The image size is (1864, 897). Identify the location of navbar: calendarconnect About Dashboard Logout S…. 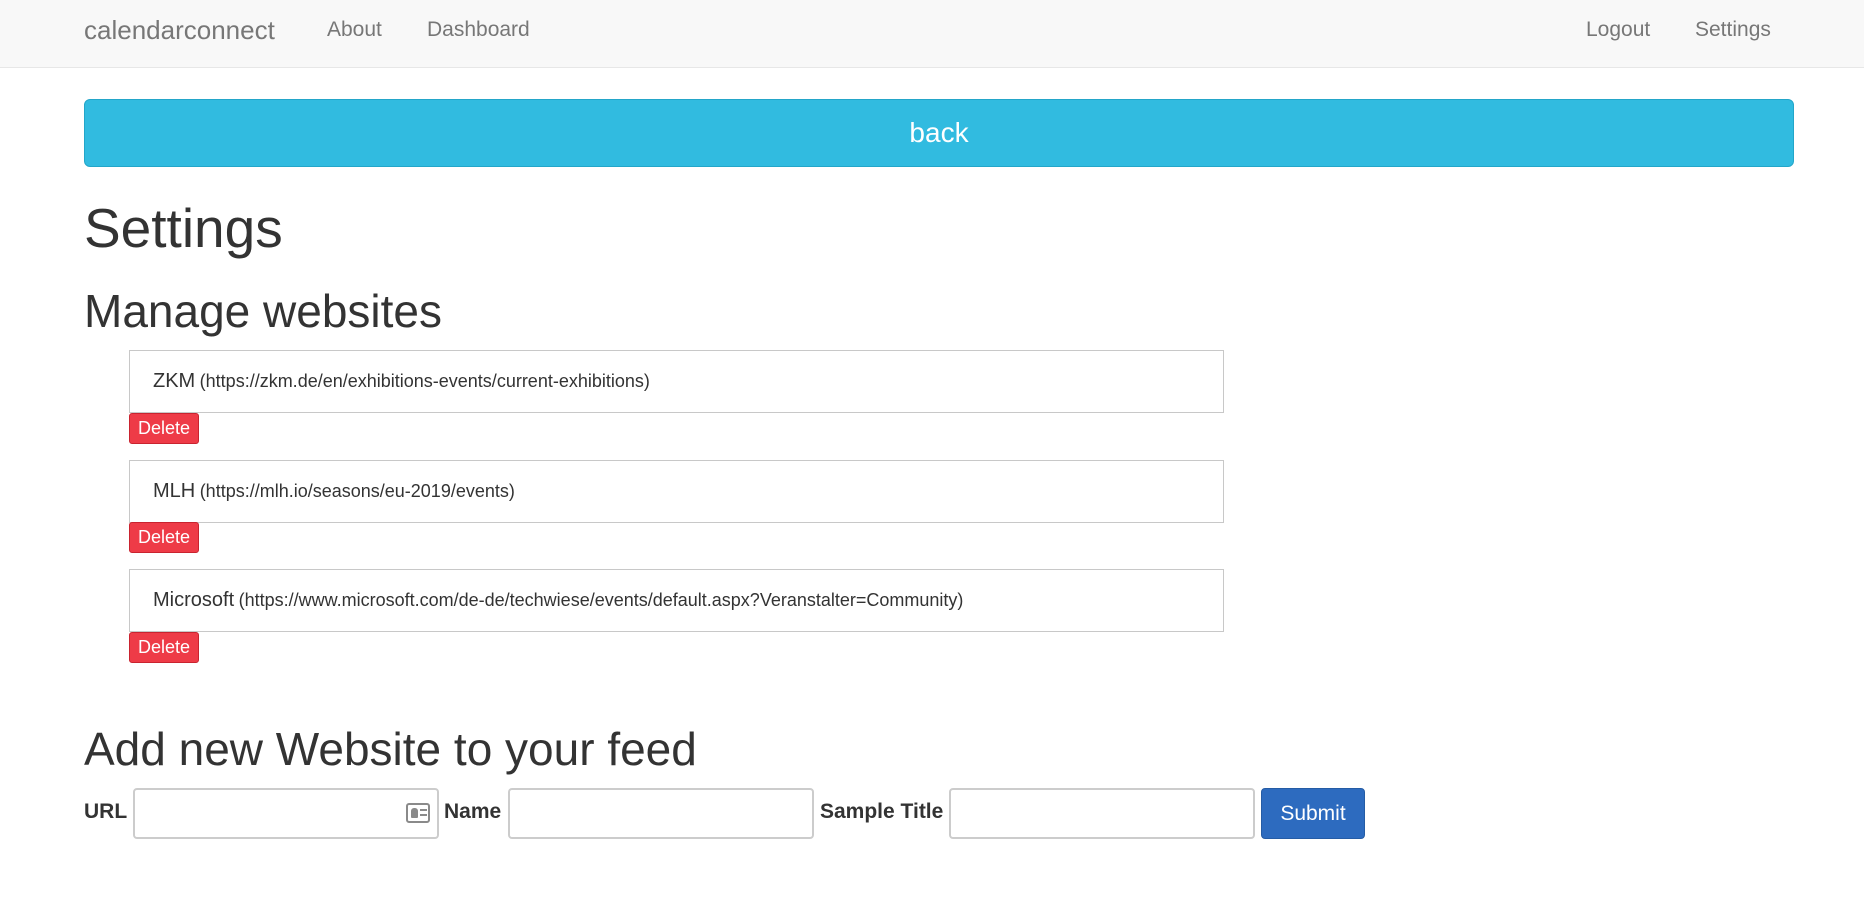
(932, 34).